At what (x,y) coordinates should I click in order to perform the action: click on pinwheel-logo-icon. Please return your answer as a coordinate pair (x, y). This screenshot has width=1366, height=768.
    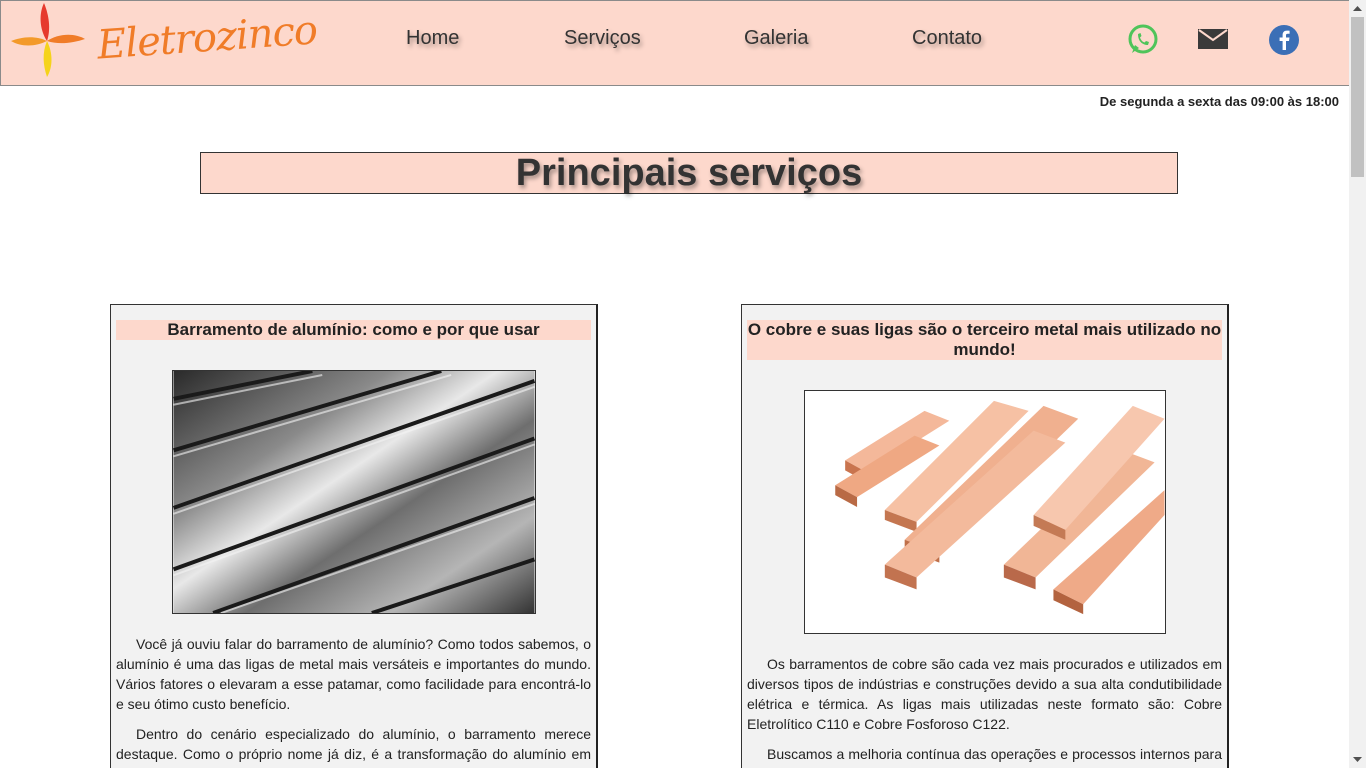
    Looking at the image, I should click on (48, 40).